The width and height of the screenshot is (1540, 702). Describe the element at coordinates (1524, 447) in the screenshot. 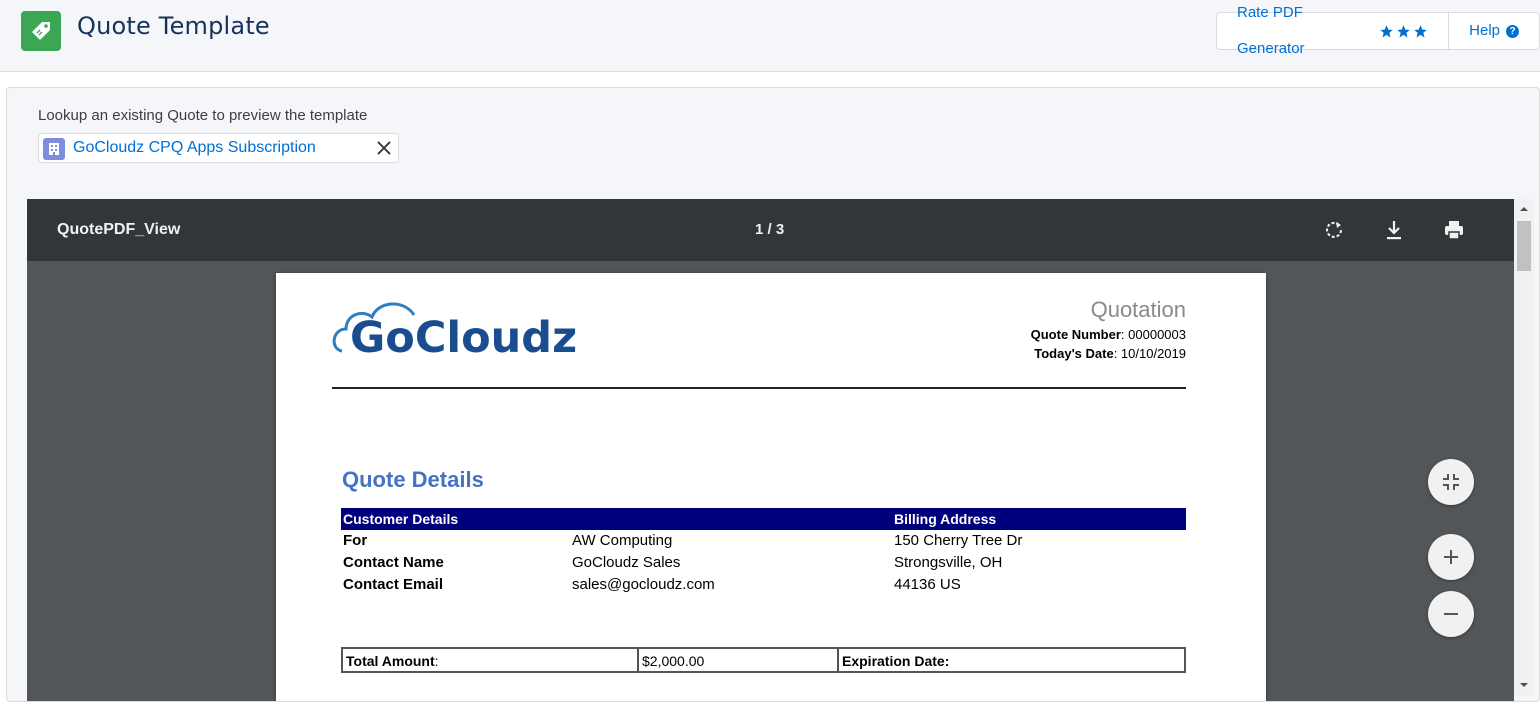

I see `page-scrollbar` at that location.